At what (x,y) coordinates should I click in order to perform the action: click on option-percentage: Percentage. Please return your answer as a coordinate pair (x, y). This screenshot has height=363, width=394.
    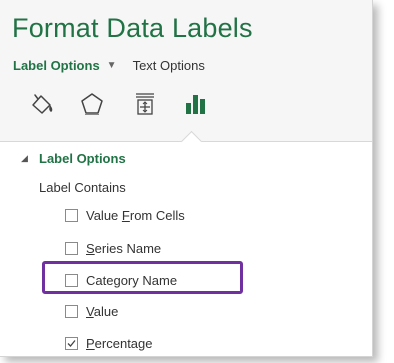
    Looking at the image, I should click on (109, 343).